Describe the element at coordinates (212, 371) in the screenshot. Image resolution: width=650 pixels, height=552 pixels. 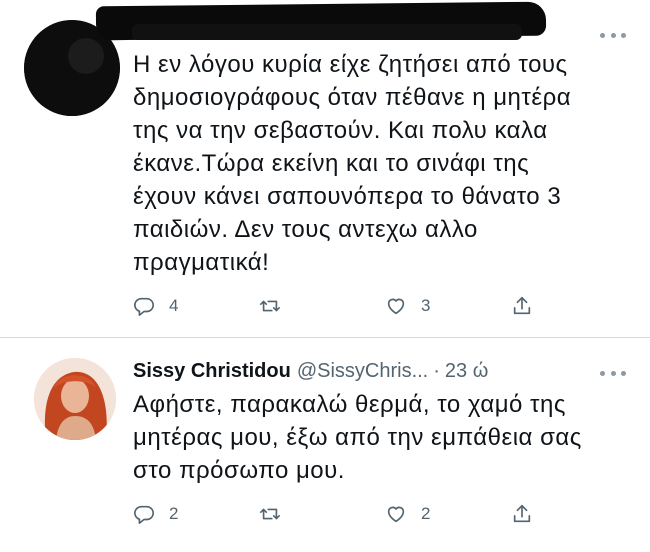
I see `author-name: Sissy Christidou` at that location.